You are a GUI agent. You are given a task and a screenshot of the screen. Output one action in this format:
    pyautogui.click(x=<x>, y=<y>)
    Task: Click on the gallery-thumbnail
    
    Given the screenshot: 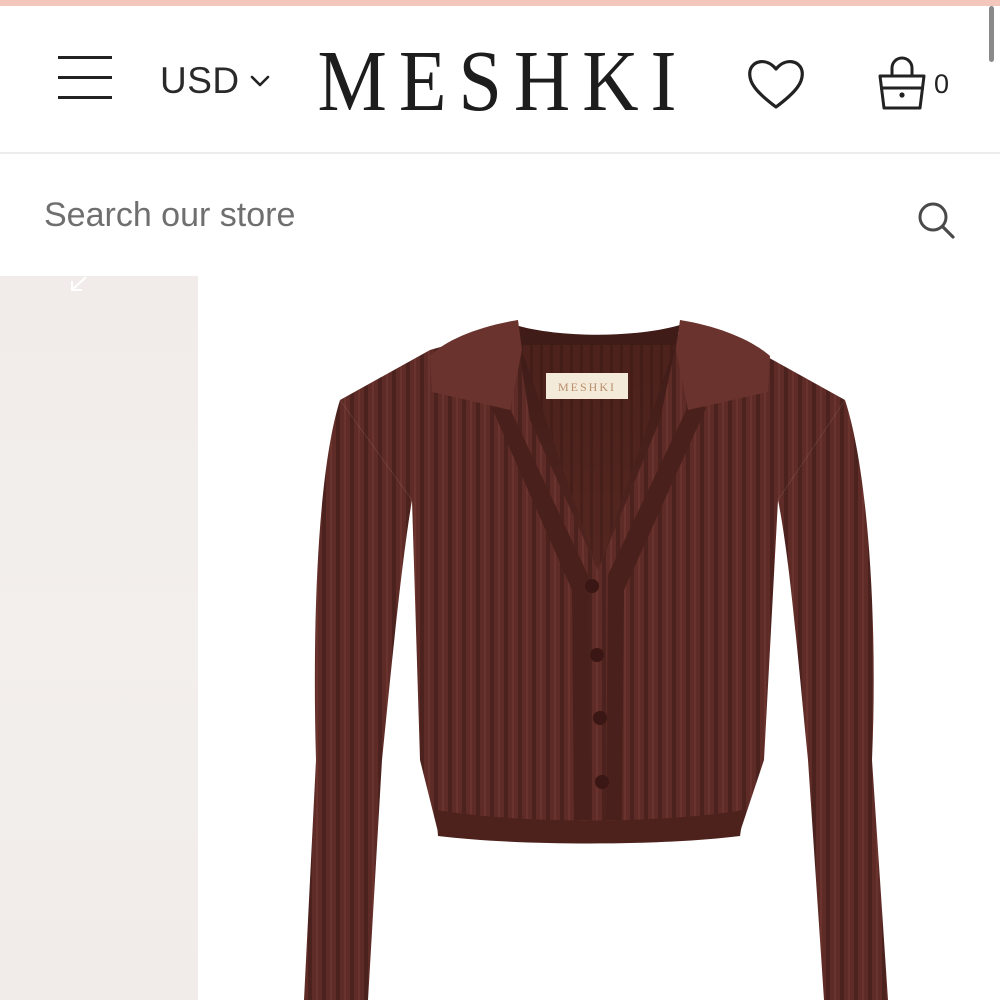 What is the action you would take?
    pyautogui.click(x=99, y=638)
    